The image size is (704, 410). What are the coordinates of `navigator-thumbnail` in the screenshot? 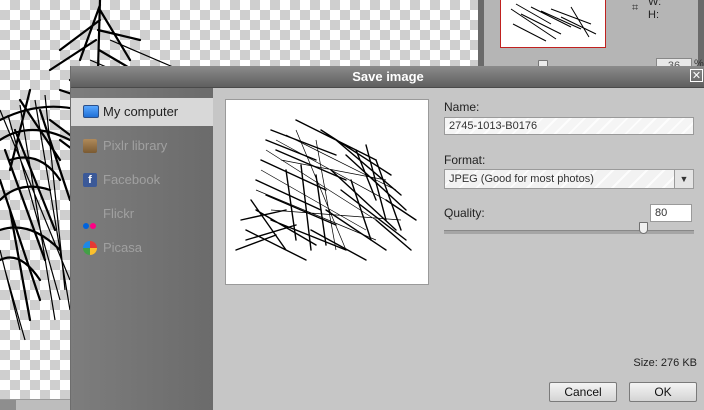 It's located at (553, 24).